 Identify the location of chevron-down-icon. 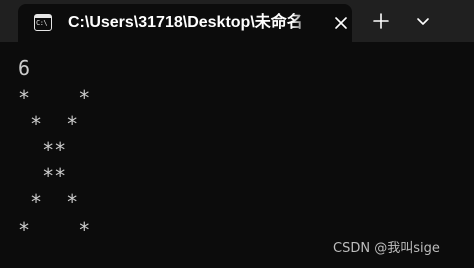
(423, 21).